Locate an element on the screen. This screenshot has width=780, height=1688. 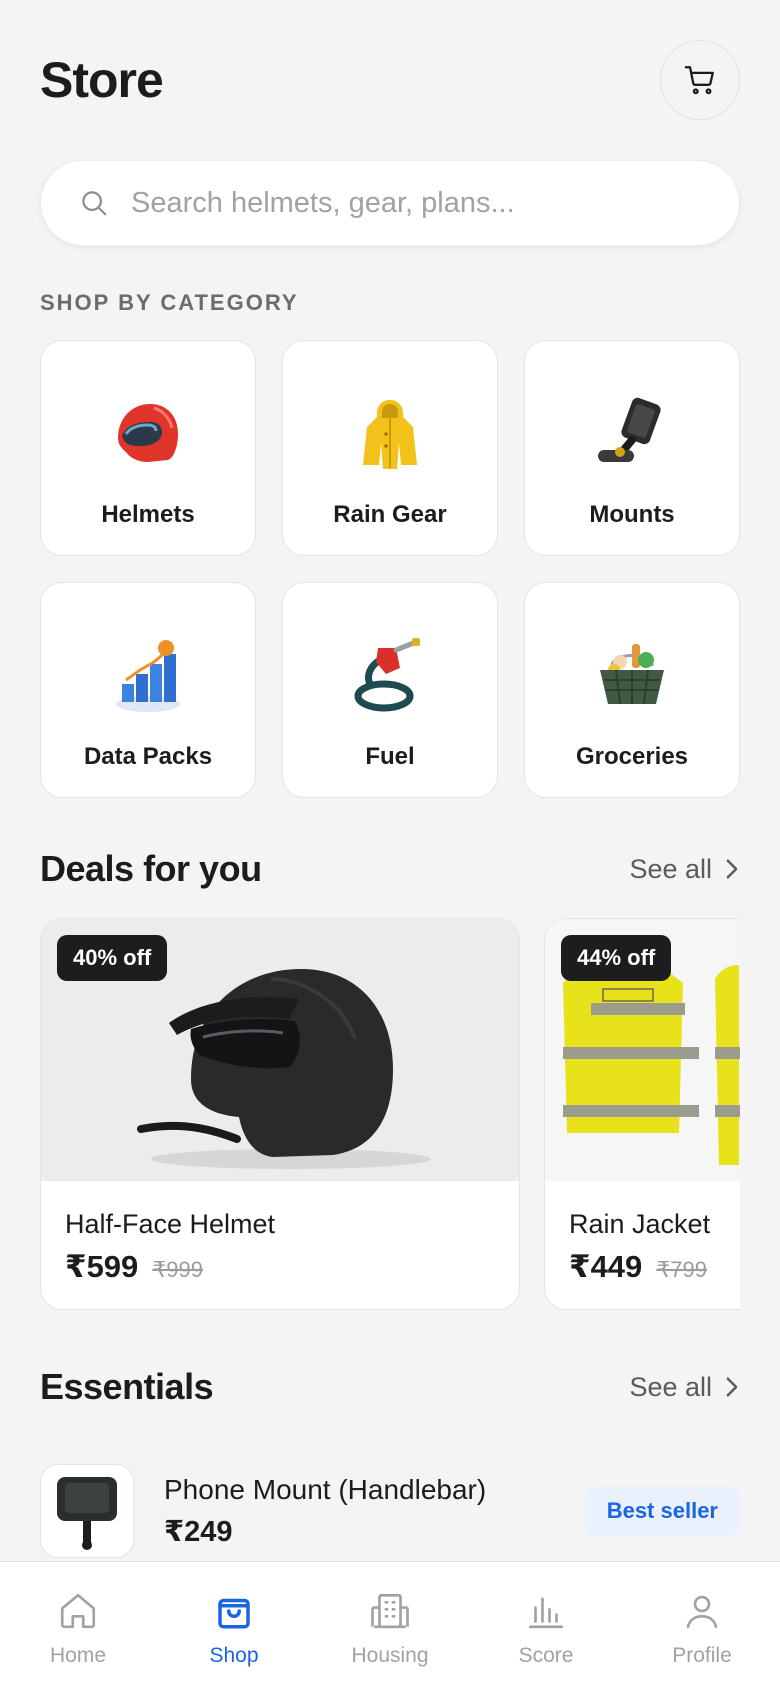
search-bar is located at coordinates (390, 203).